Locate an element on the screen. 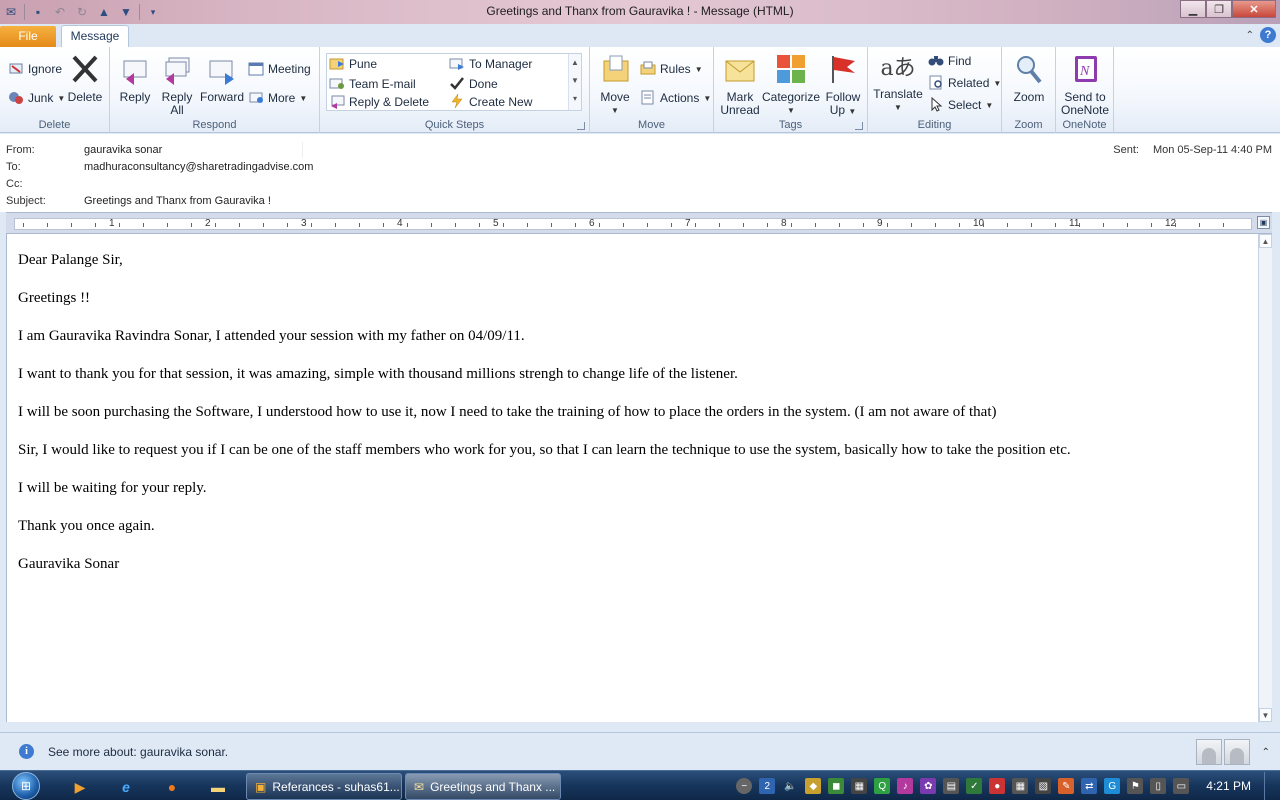 The height and width of the screenshot is (800, 1280). tray-app-icon: 2 is located at coordinates (767, 786).